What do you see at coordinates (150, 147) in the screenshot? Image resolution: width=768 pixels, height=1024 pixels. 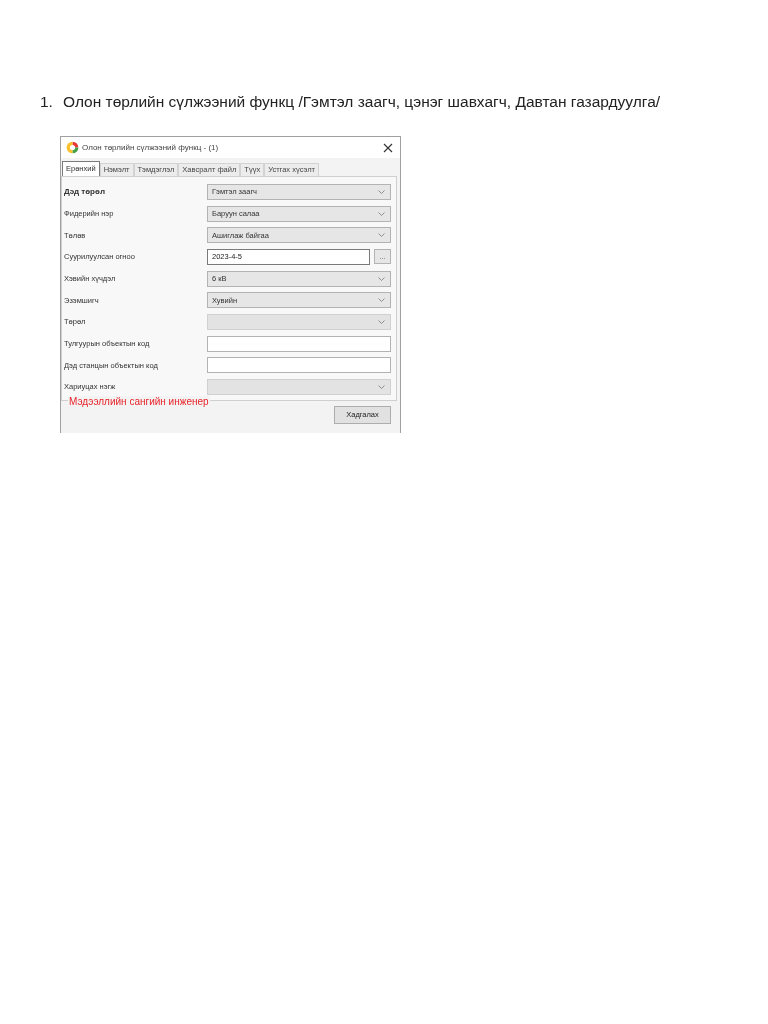 I see `window-title: Олон төрлийн сүлжээний функц - (1)` at bounding box center [150, 147].